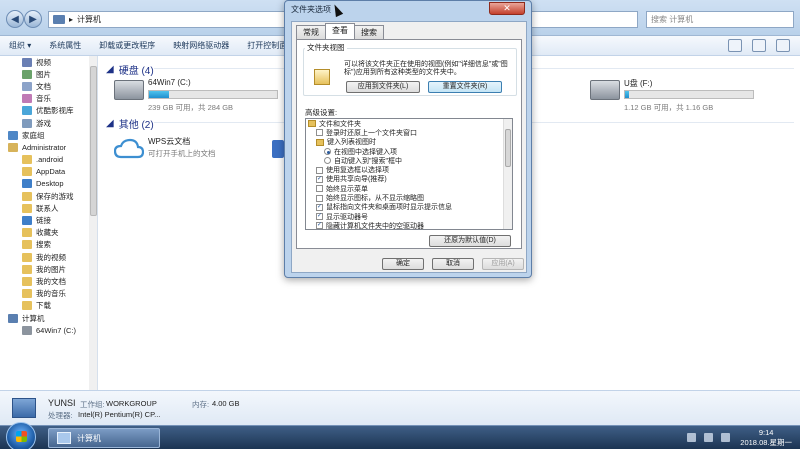 The height and width of the screenshot is (449, 800). What do you see at coordinates (65, 45) in the screenshot?
I see `toolbar-button: 系统属性` at bounding box center [65, 45].